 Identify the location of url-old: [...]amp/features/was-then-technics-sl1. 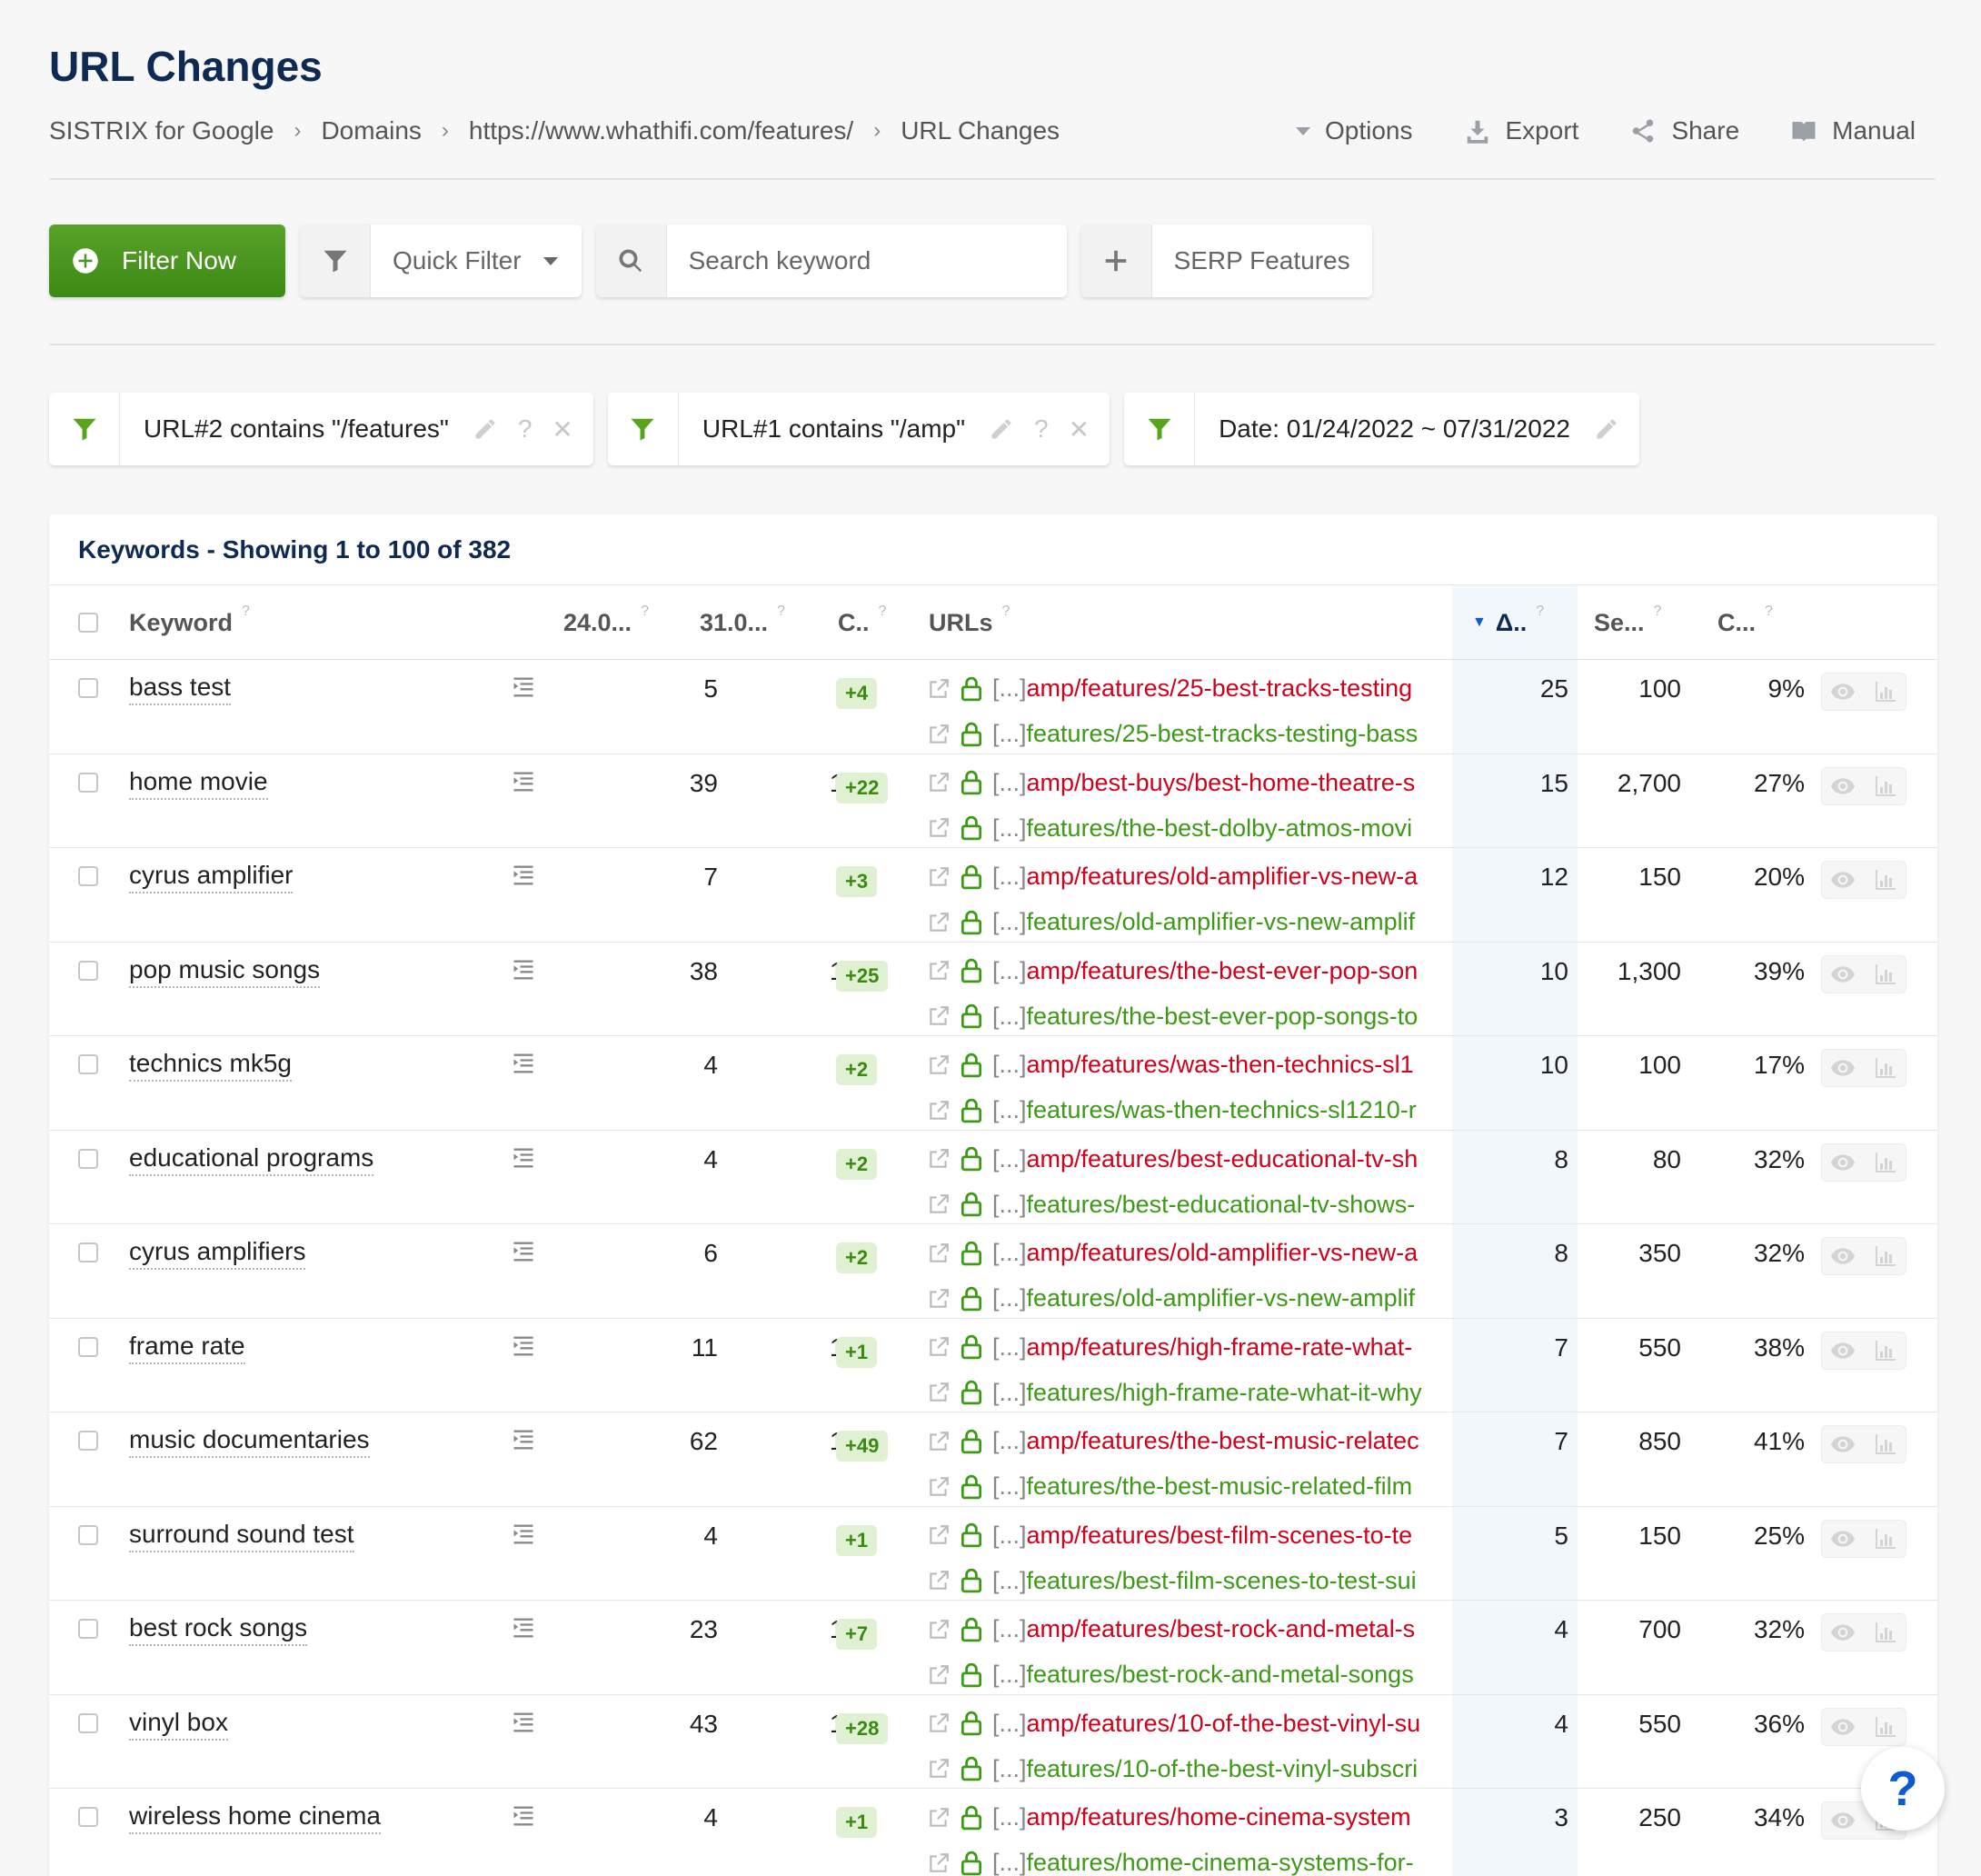
(1210, 1065).